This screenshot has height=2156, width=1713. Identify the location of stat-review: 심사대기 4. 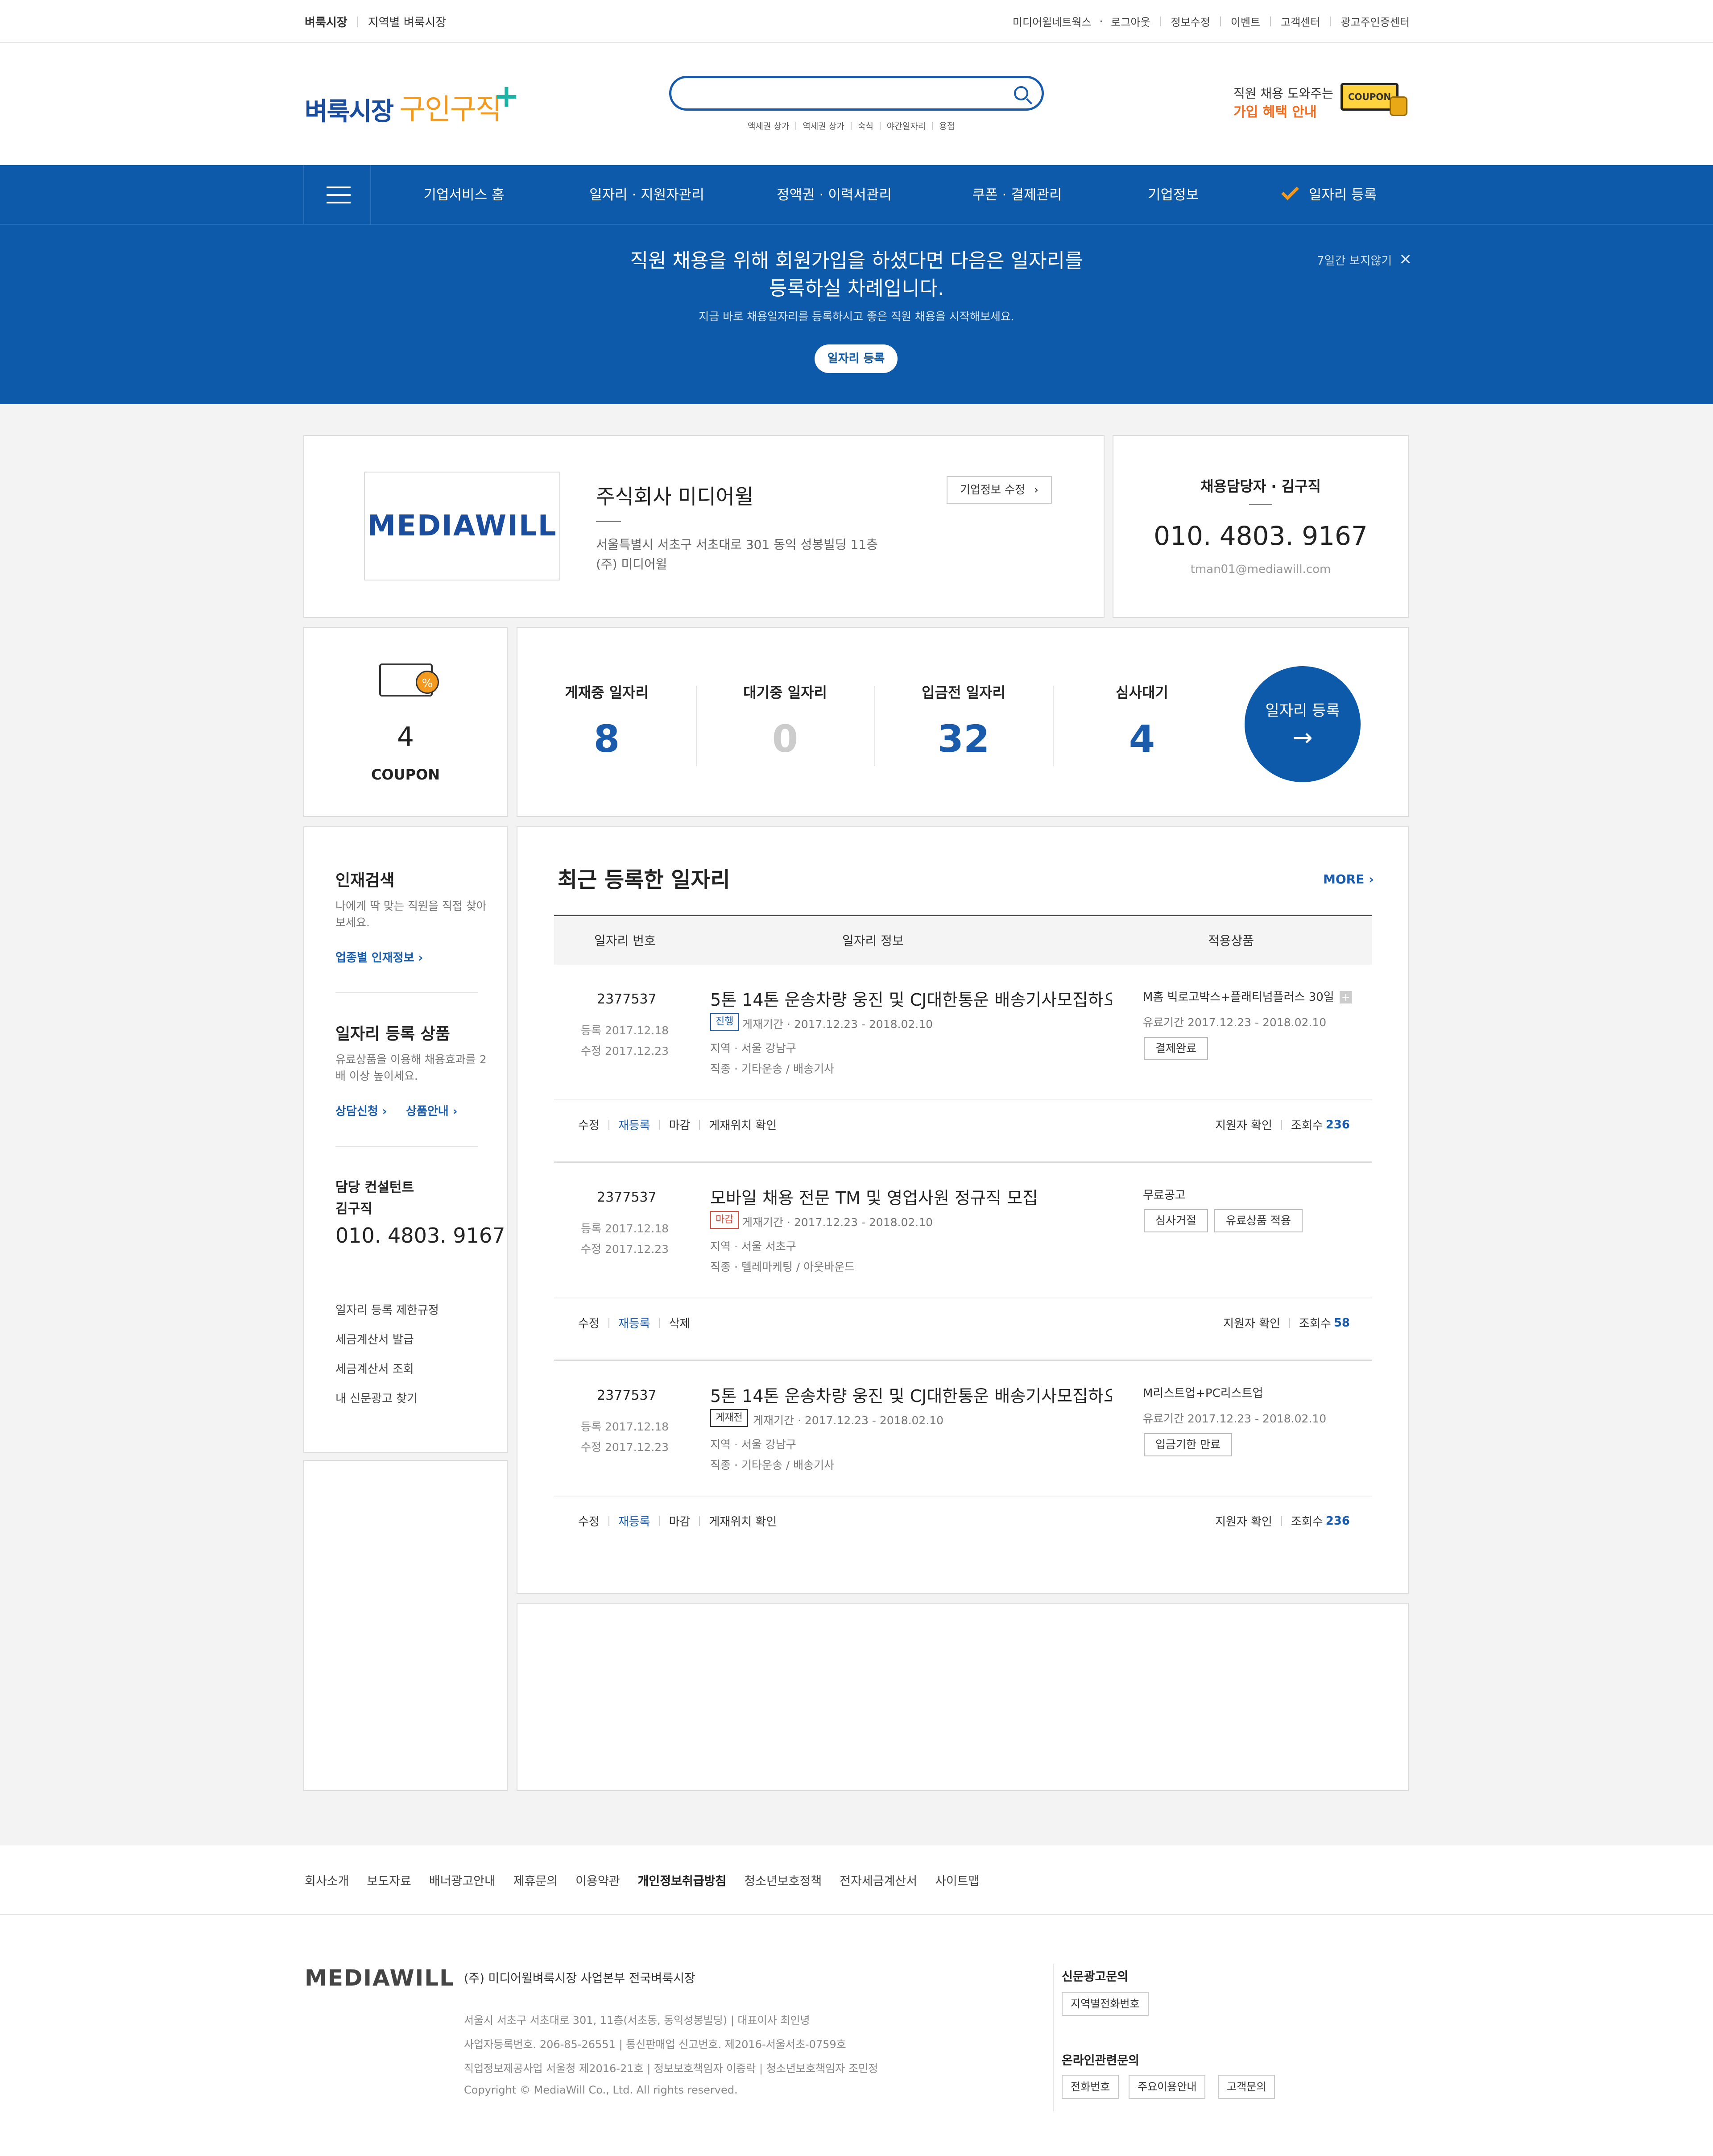
(1142, 722).